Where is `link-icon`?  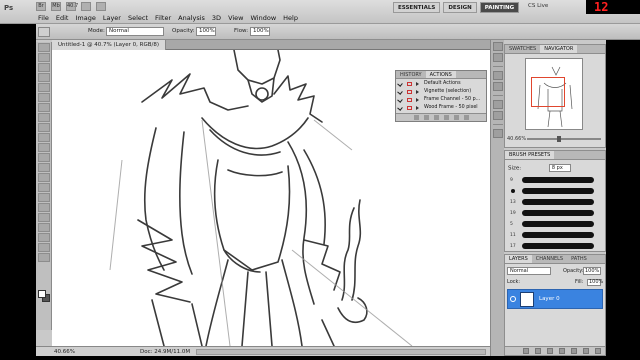 link-icon is located at coordinates (526, 351).